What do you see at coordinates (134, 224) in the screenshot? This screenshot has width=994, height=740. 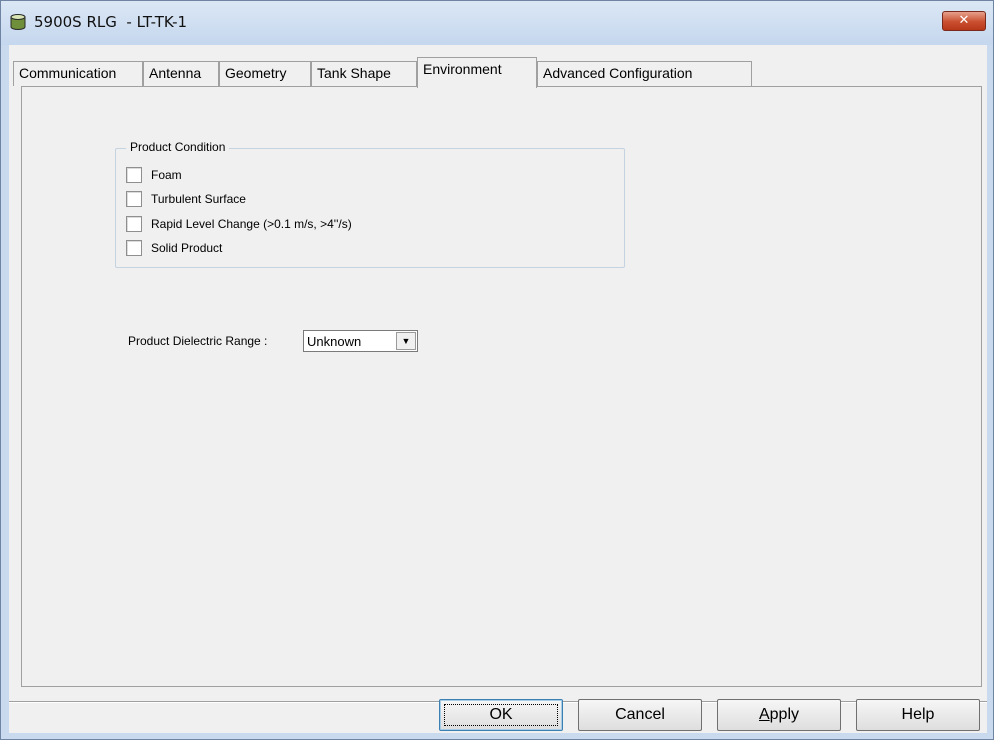 I see `rapid-level-change-checkbox` at bounding box center [134, 224].